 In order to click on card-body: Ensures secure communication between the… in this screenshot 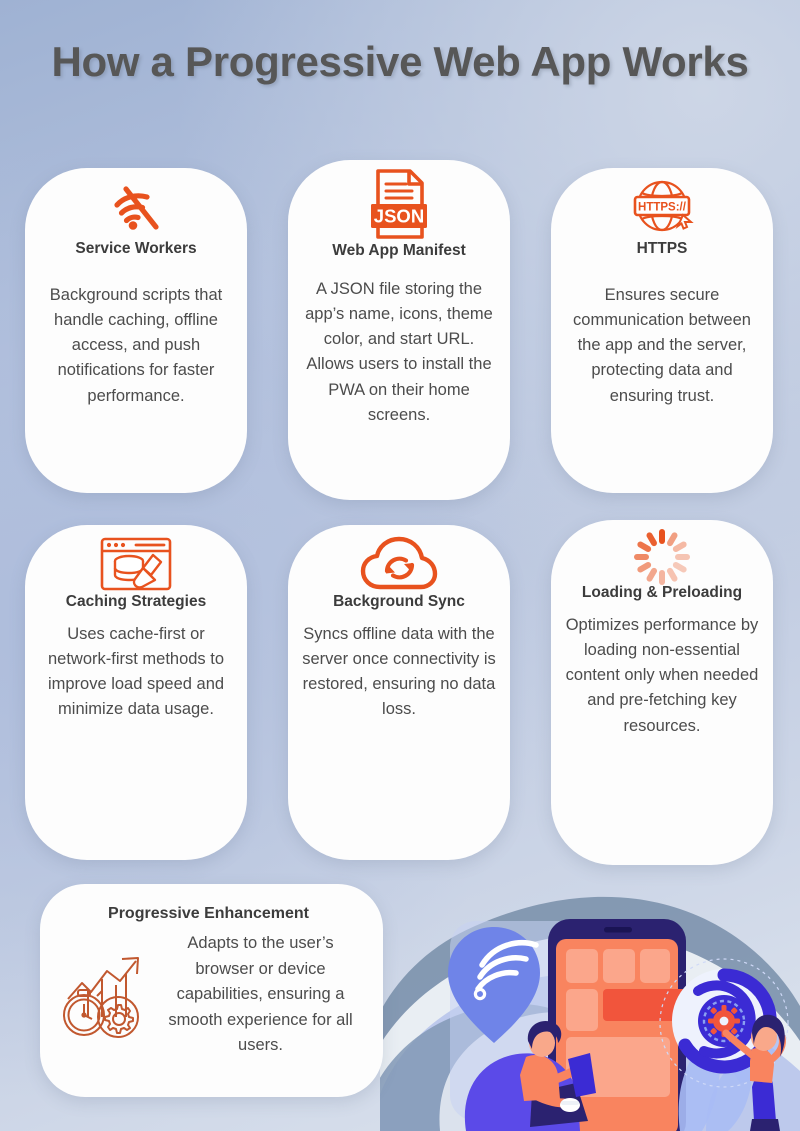, I will do `click(662, 345)`.